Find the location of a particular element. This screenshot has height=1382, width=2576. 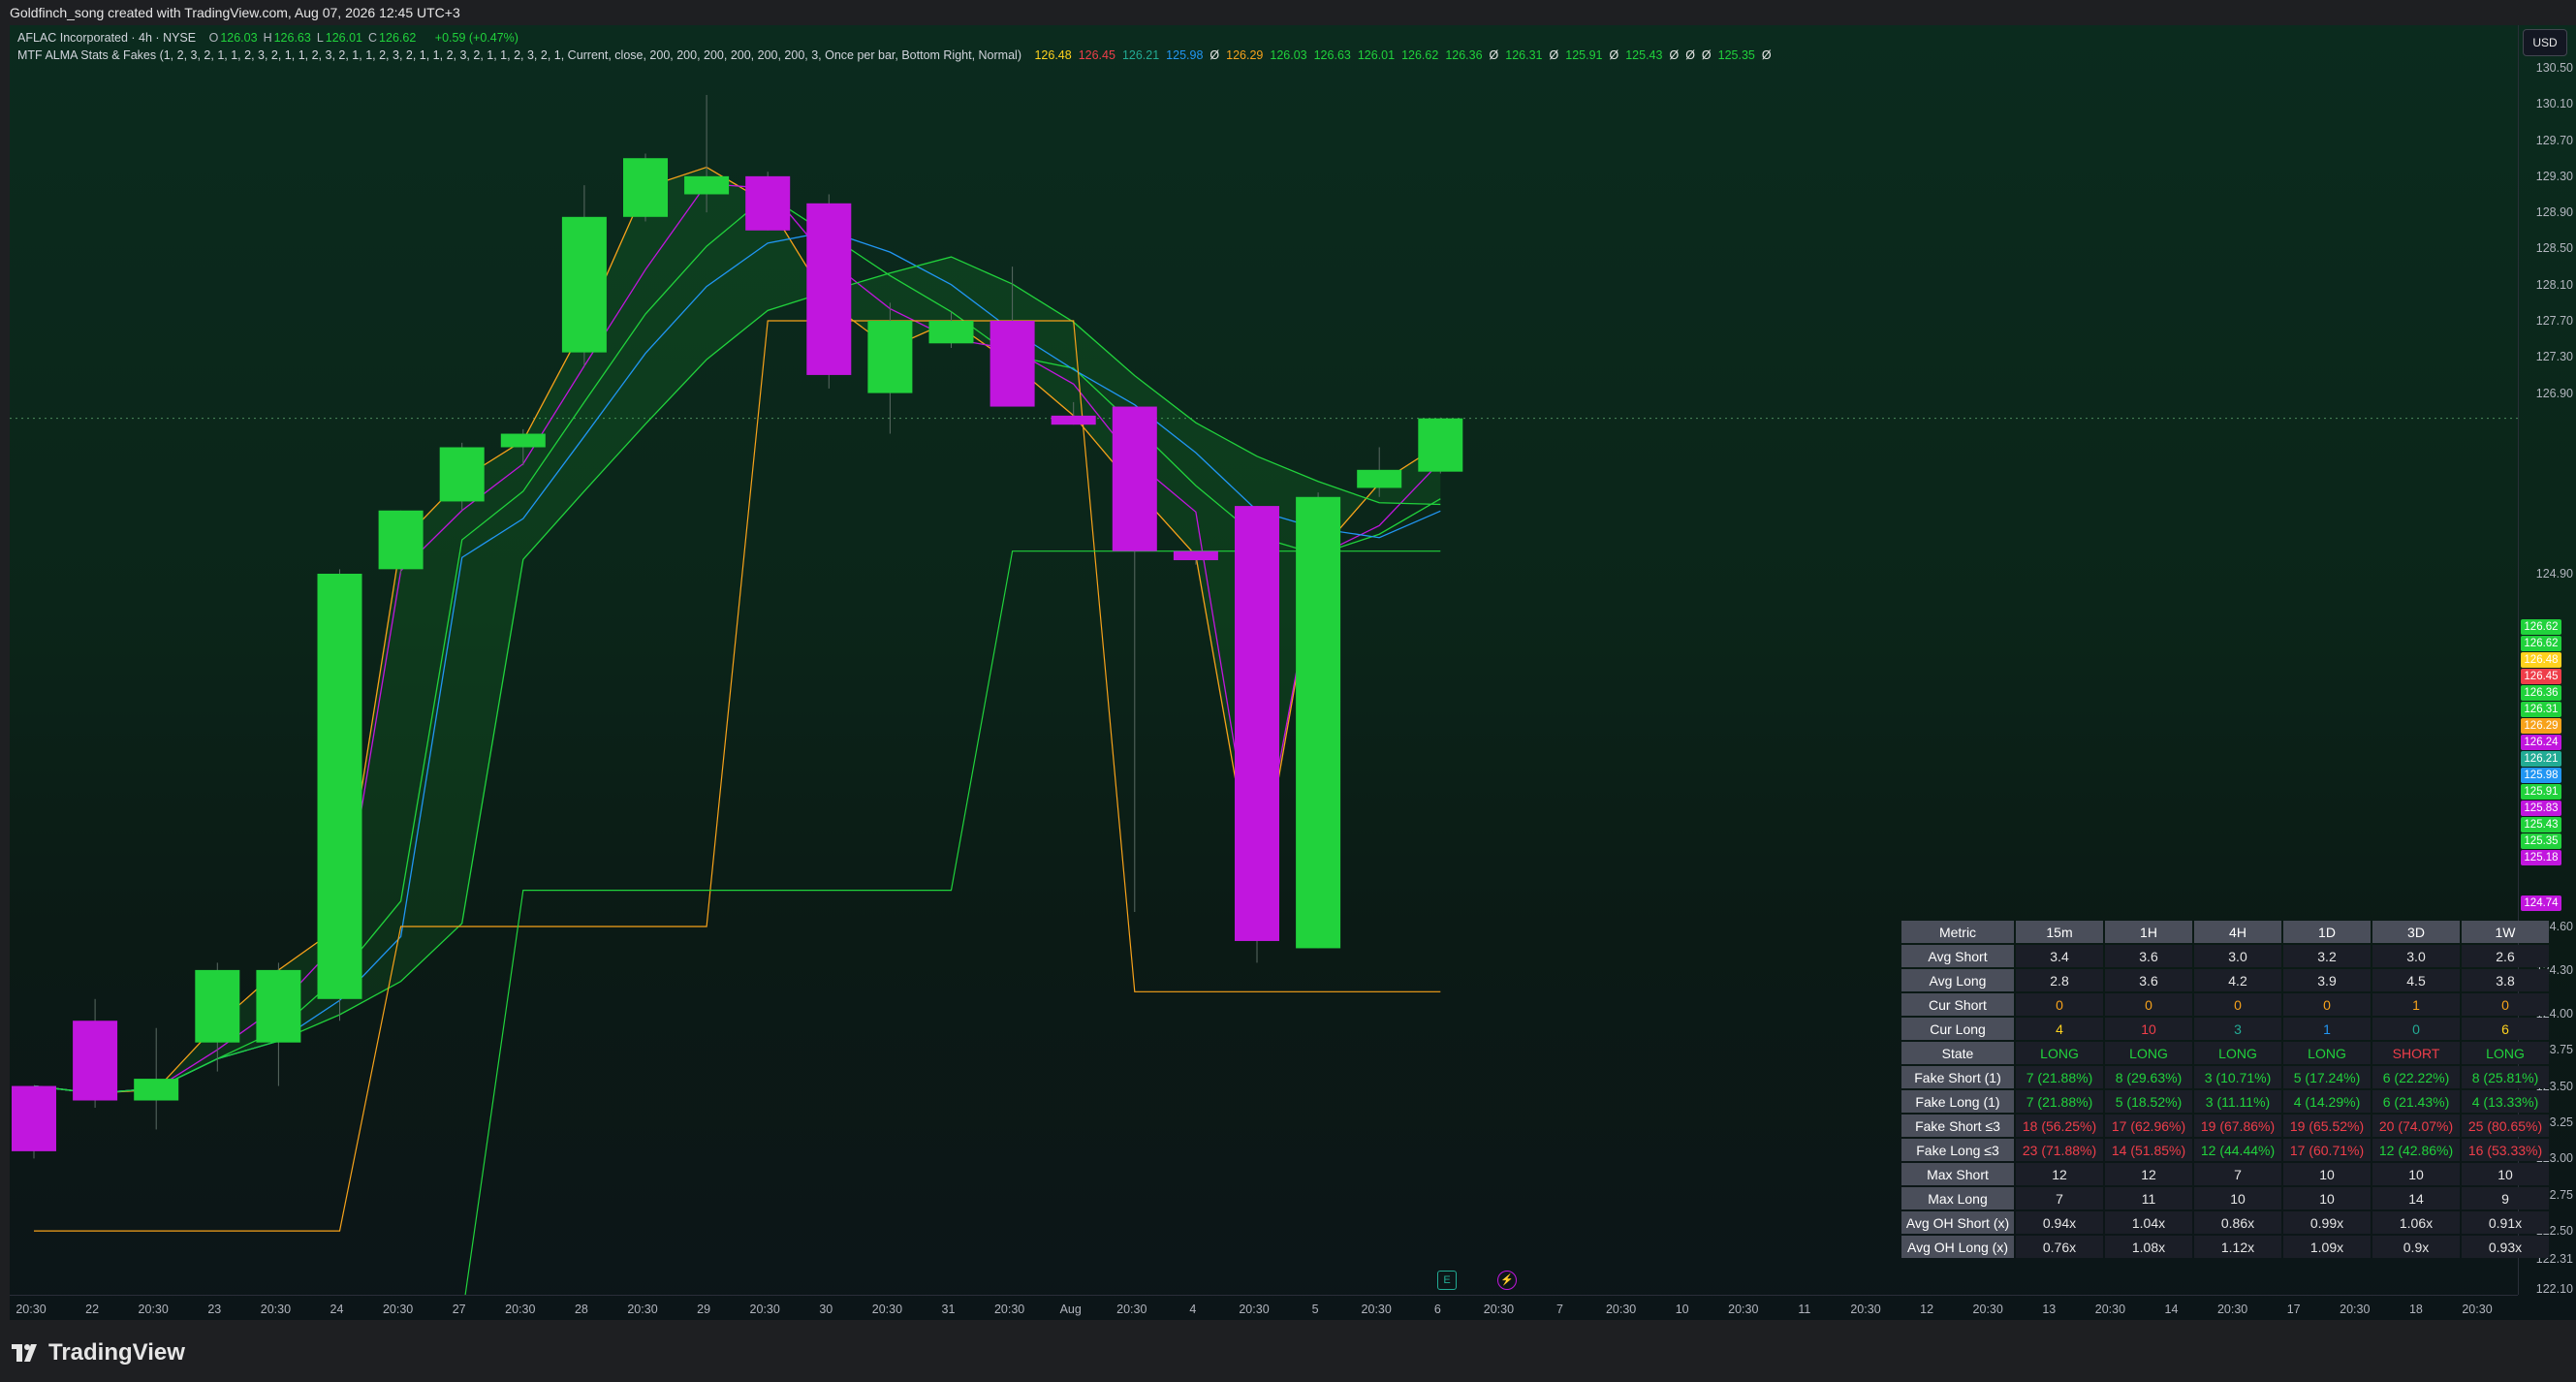

price-label: 125.18 is located at coordinates (2541, 857).